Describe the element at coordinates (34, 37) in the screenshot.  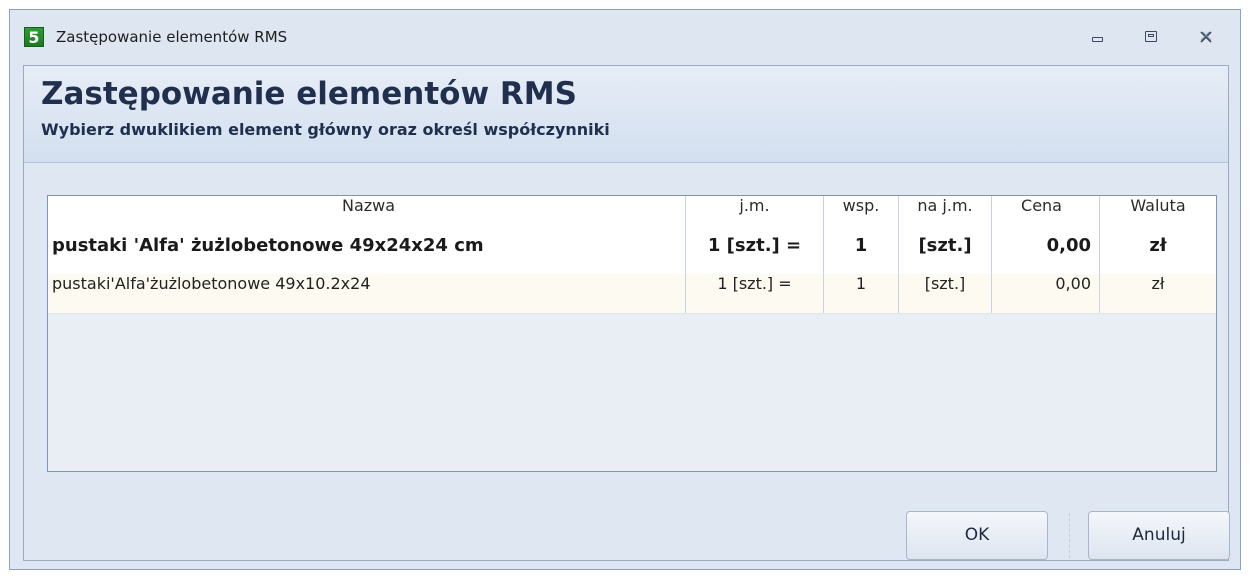
I see `app-logo-icon: 5` at that location.